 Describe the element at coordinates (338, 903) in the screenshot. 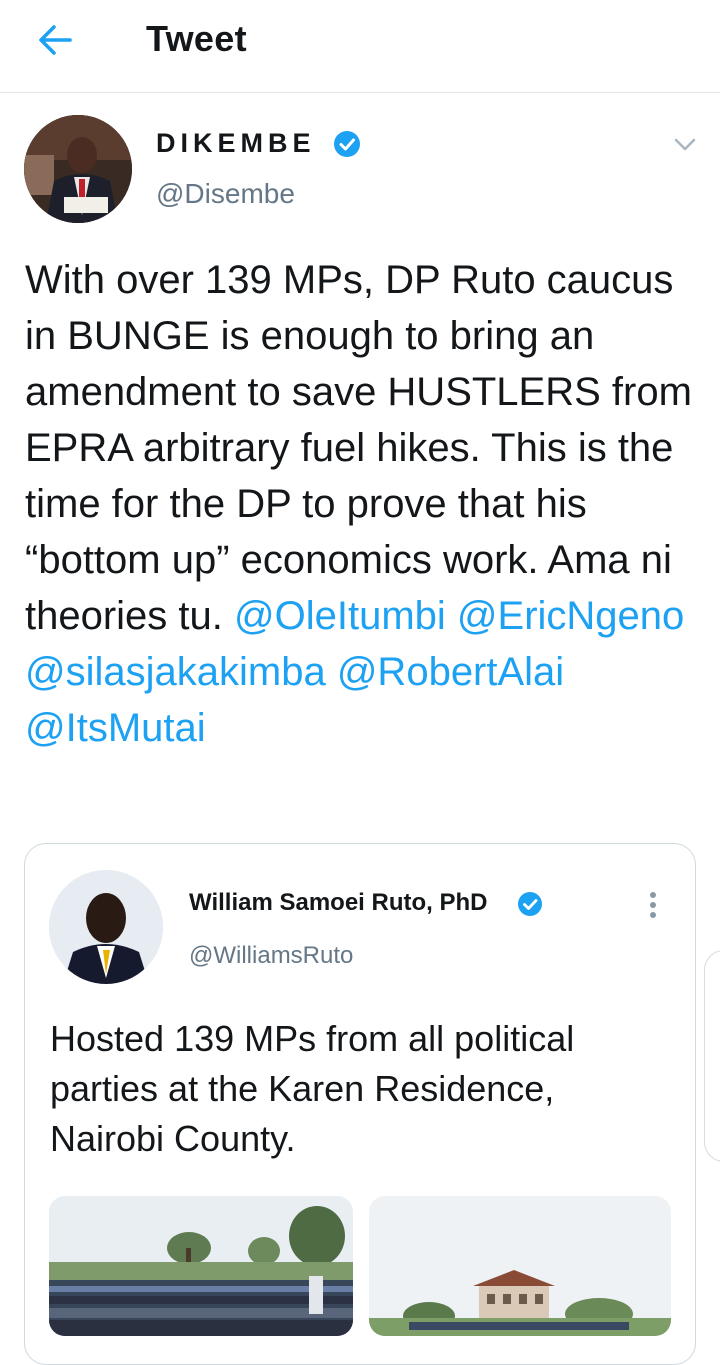

I see `quoted-author-display-name: William Samoei Ruto, PhD` at that location.